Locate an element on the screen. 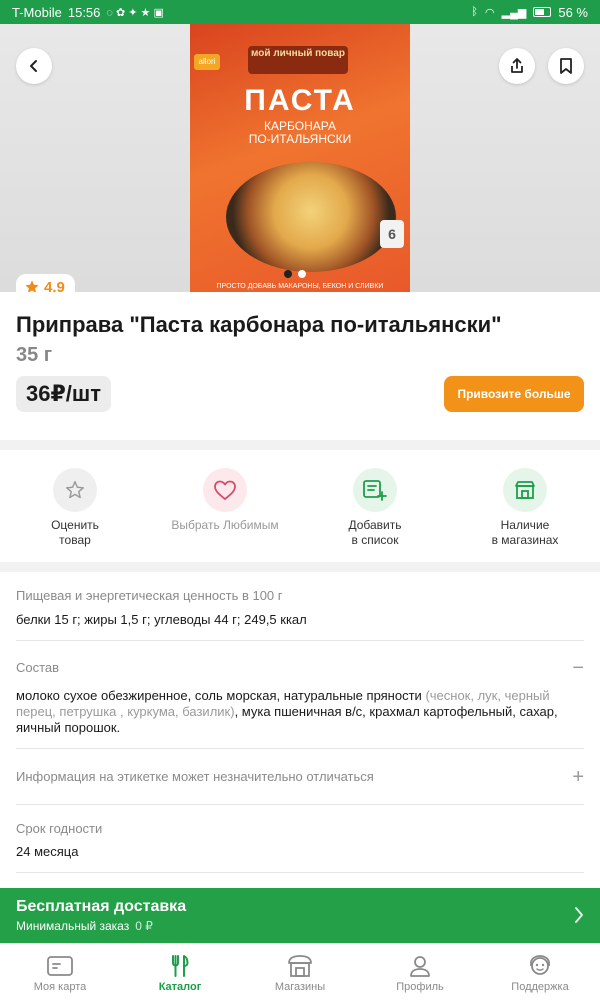  status-bar: T-Mobile 15:56 ◌ ✿ ✦ ★ ▣ ᛒ ◠ ▂▄▆ 56 % is located at coordinates (300, 12).